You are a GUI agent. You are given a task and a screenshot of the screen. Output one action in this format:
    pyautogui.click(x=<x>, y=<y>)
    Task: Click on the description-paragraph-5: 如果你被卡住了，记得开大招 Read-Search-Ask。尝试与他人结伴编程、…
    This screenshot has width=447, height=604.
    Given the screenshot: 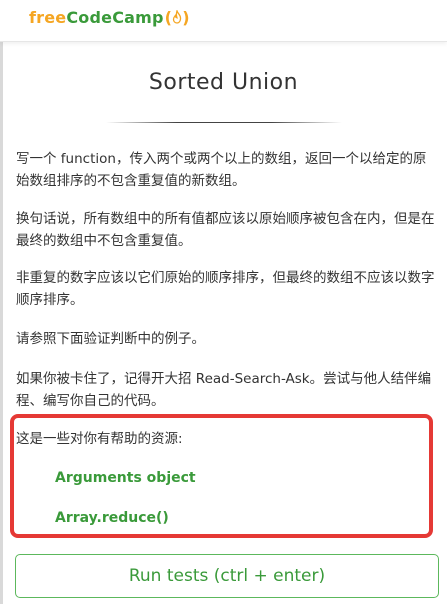 What is the action you would take?
    pyautogui.click(x=224, y=390)
    